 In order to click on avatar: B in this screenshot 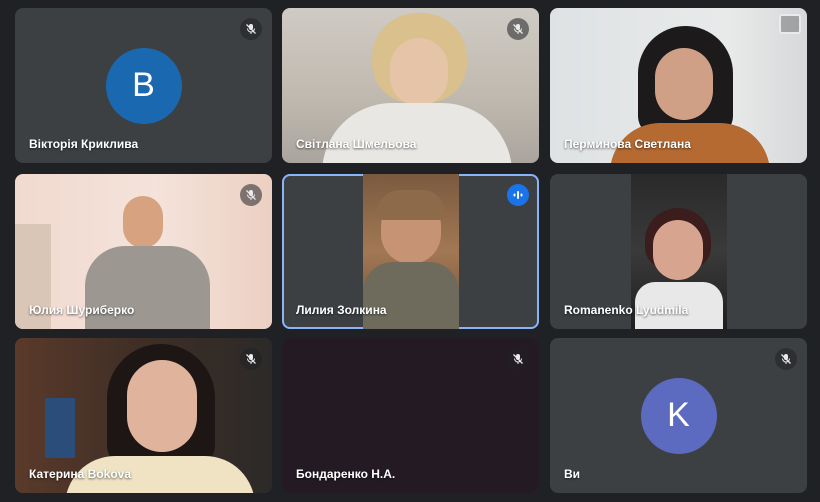, I will do `click(143, 85)`.